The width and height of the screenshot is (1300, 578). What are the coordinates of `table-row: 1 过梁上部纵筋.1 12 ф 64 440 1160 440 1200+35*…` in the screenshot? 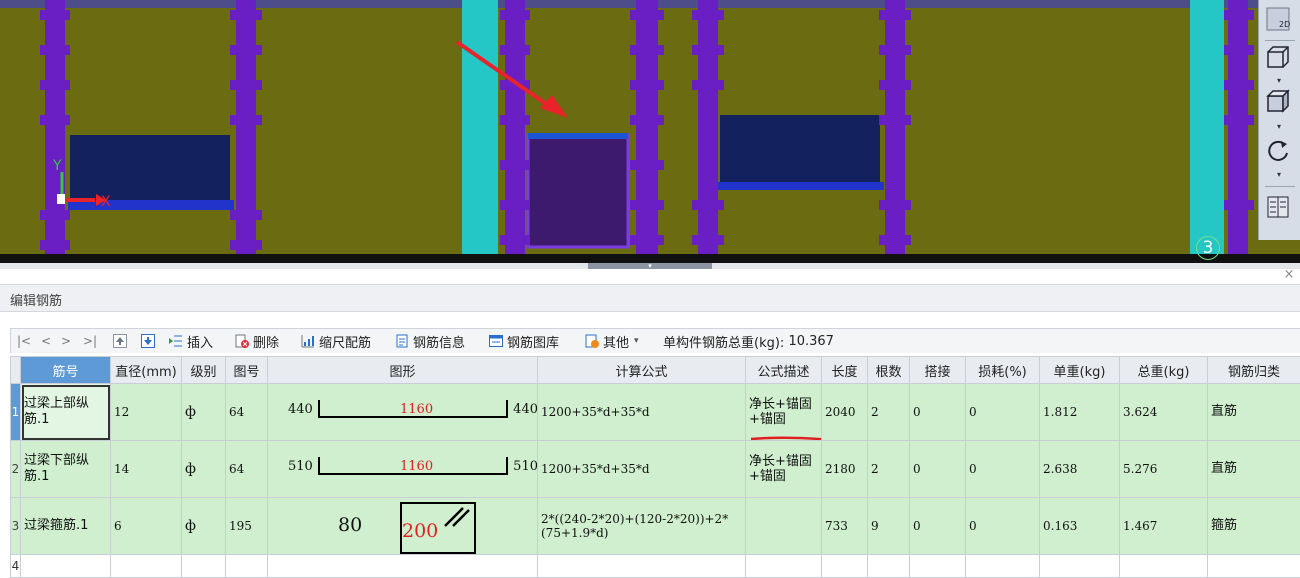 It's located at (655, 412).